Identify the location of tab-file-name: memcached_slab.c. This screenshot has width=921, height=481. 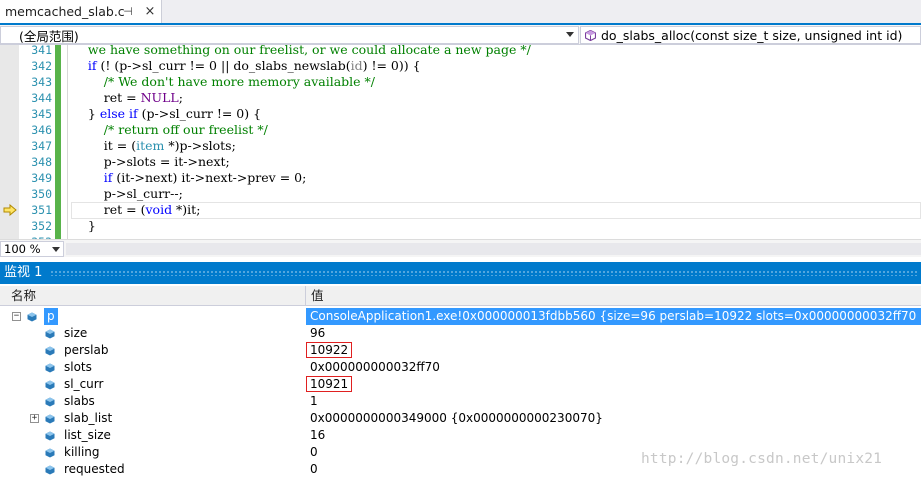
(65, 11).